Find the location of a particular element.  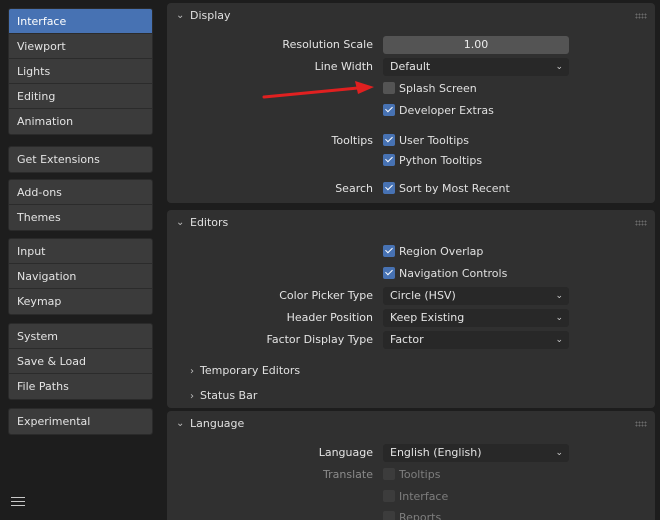

header-position-label: Header Position is located at coordinates (329, 317).